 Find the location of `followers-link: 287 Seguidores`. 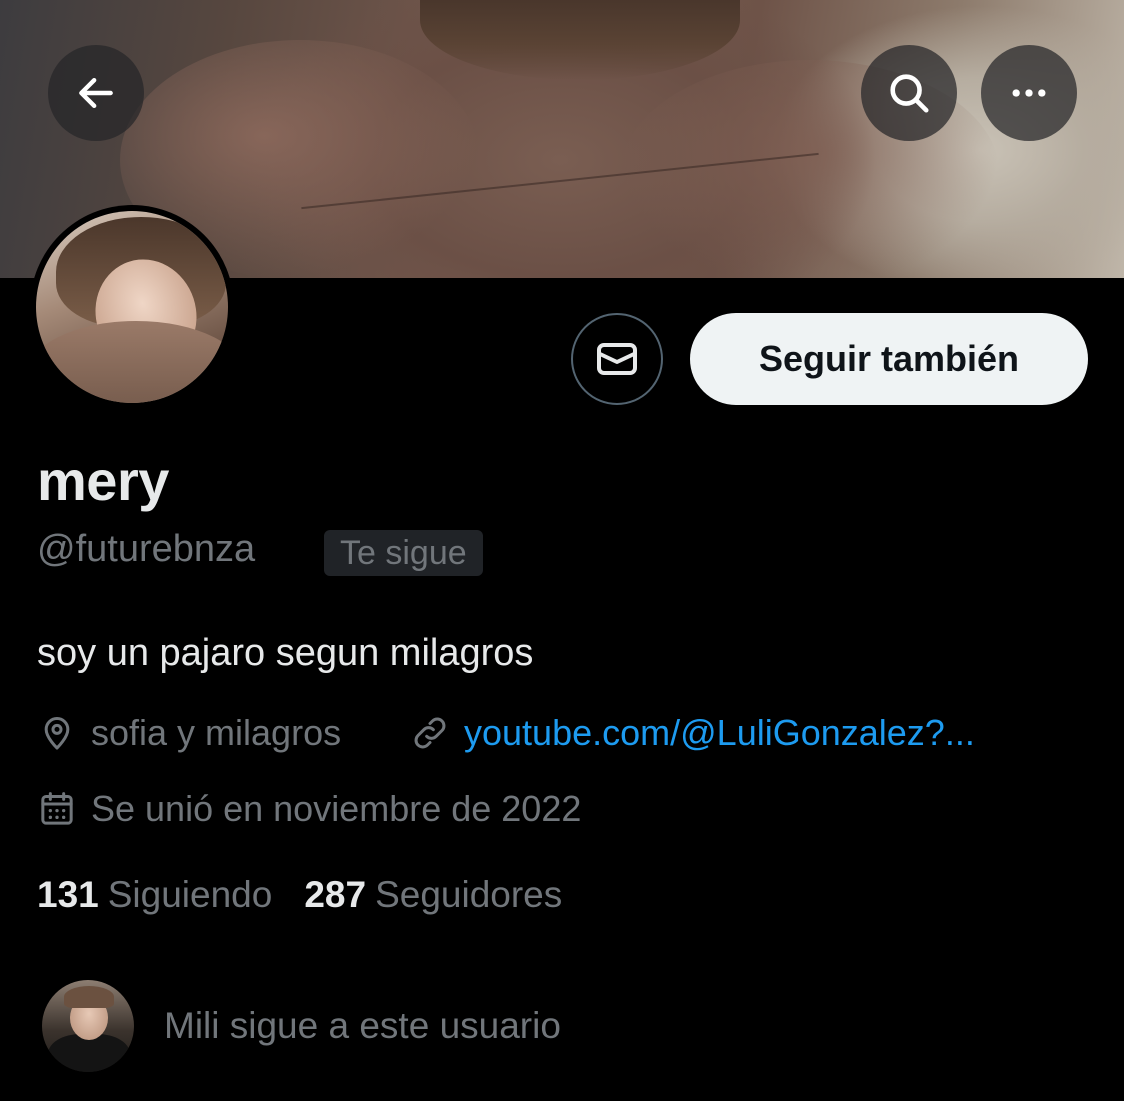

followers-link: 287 Seguidores is located at coordinates (433, 895).